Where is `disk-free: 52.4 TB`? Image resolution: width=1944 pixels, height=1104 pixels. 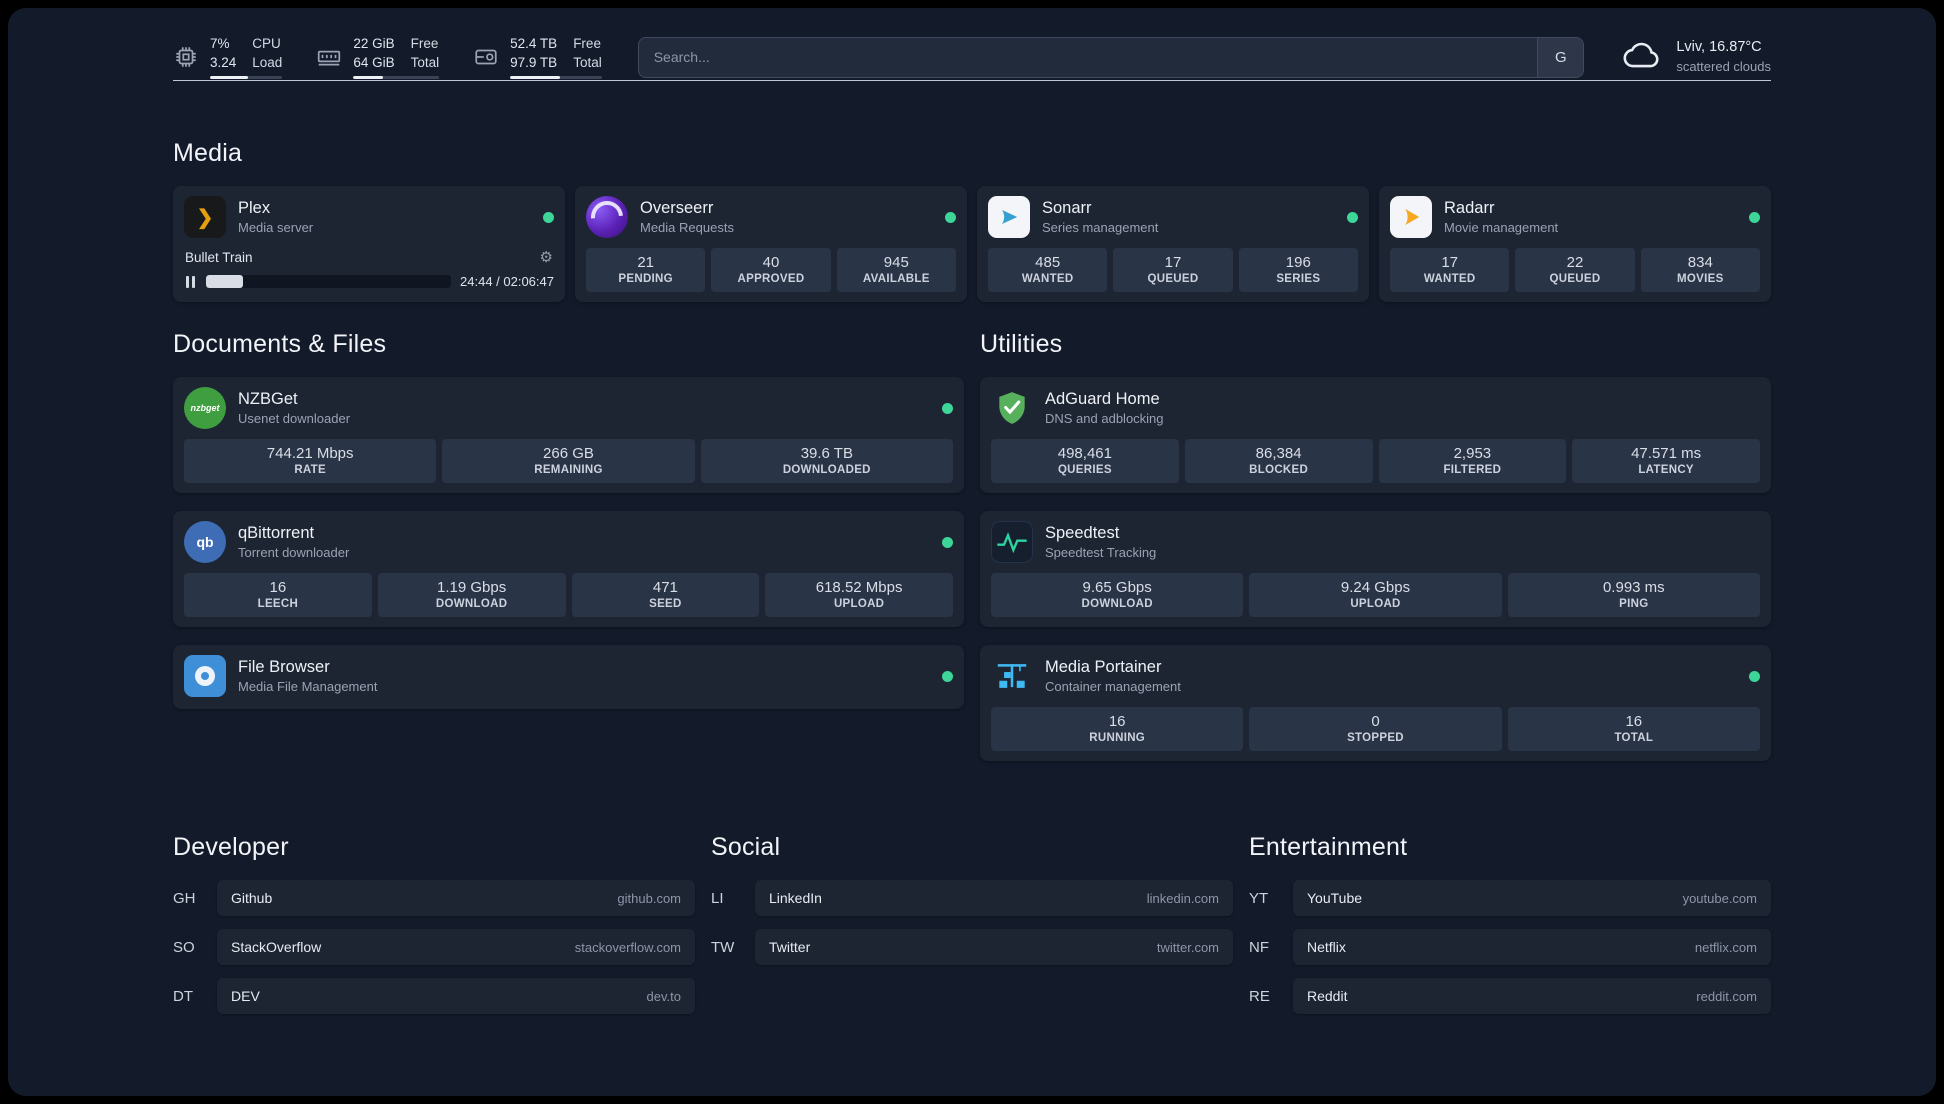 disk-free: 52.4 TB is located at coordinates (534, 44).